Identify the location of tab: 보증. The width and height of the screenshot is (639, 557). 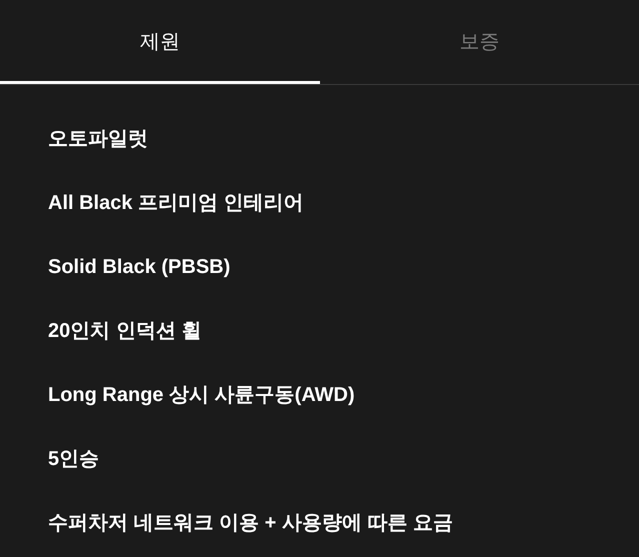
(479, 42).